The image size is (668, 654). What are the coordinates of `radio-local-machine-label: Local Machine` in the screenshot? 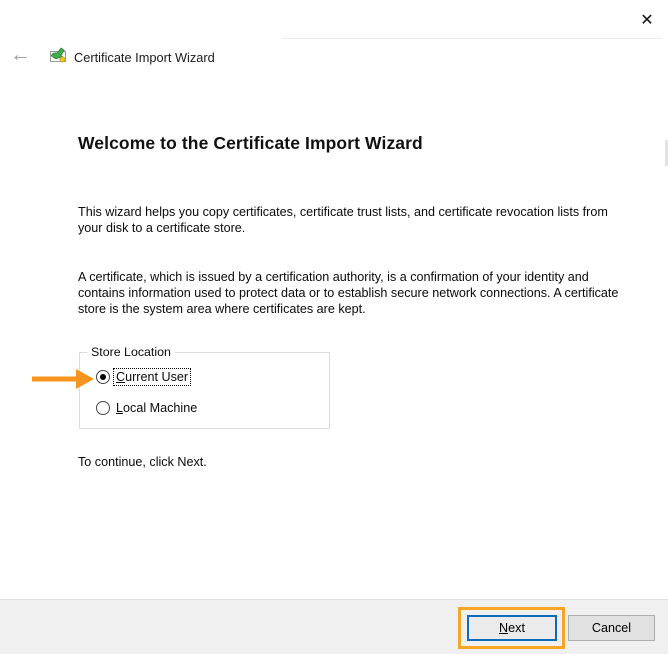 It's located at (156, 408).